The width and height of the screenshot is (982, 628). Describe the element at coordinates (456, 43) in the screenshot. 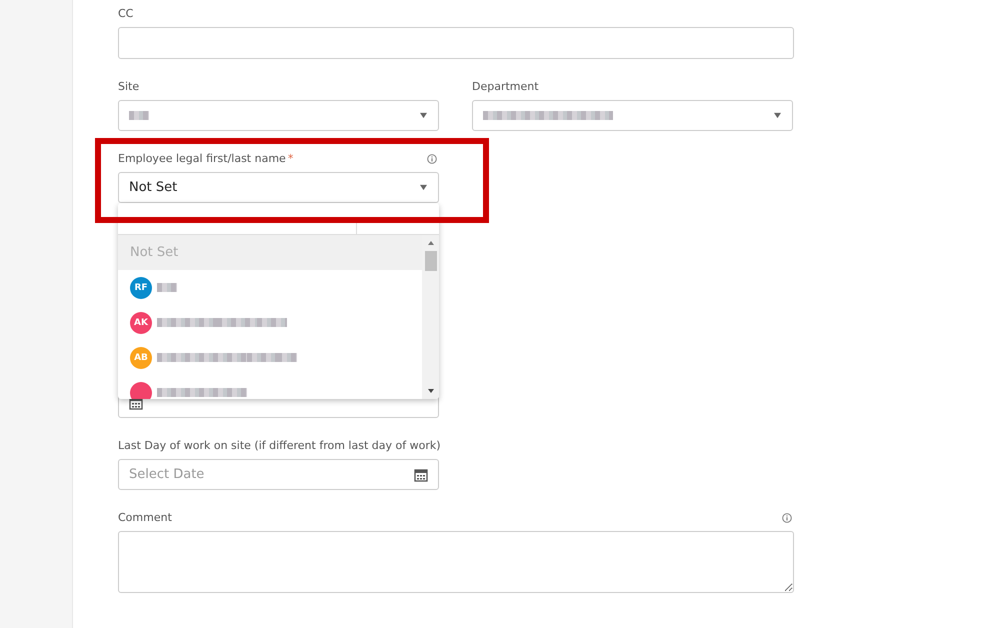

I see `cc-input-field` at that location.